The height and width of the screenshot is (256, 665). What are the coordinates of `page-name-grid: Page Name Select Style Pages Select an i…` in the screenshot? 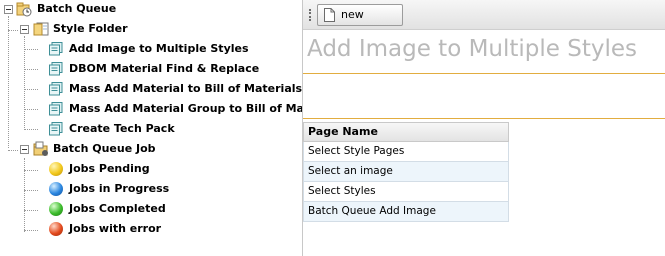 It's located at (406, 172).